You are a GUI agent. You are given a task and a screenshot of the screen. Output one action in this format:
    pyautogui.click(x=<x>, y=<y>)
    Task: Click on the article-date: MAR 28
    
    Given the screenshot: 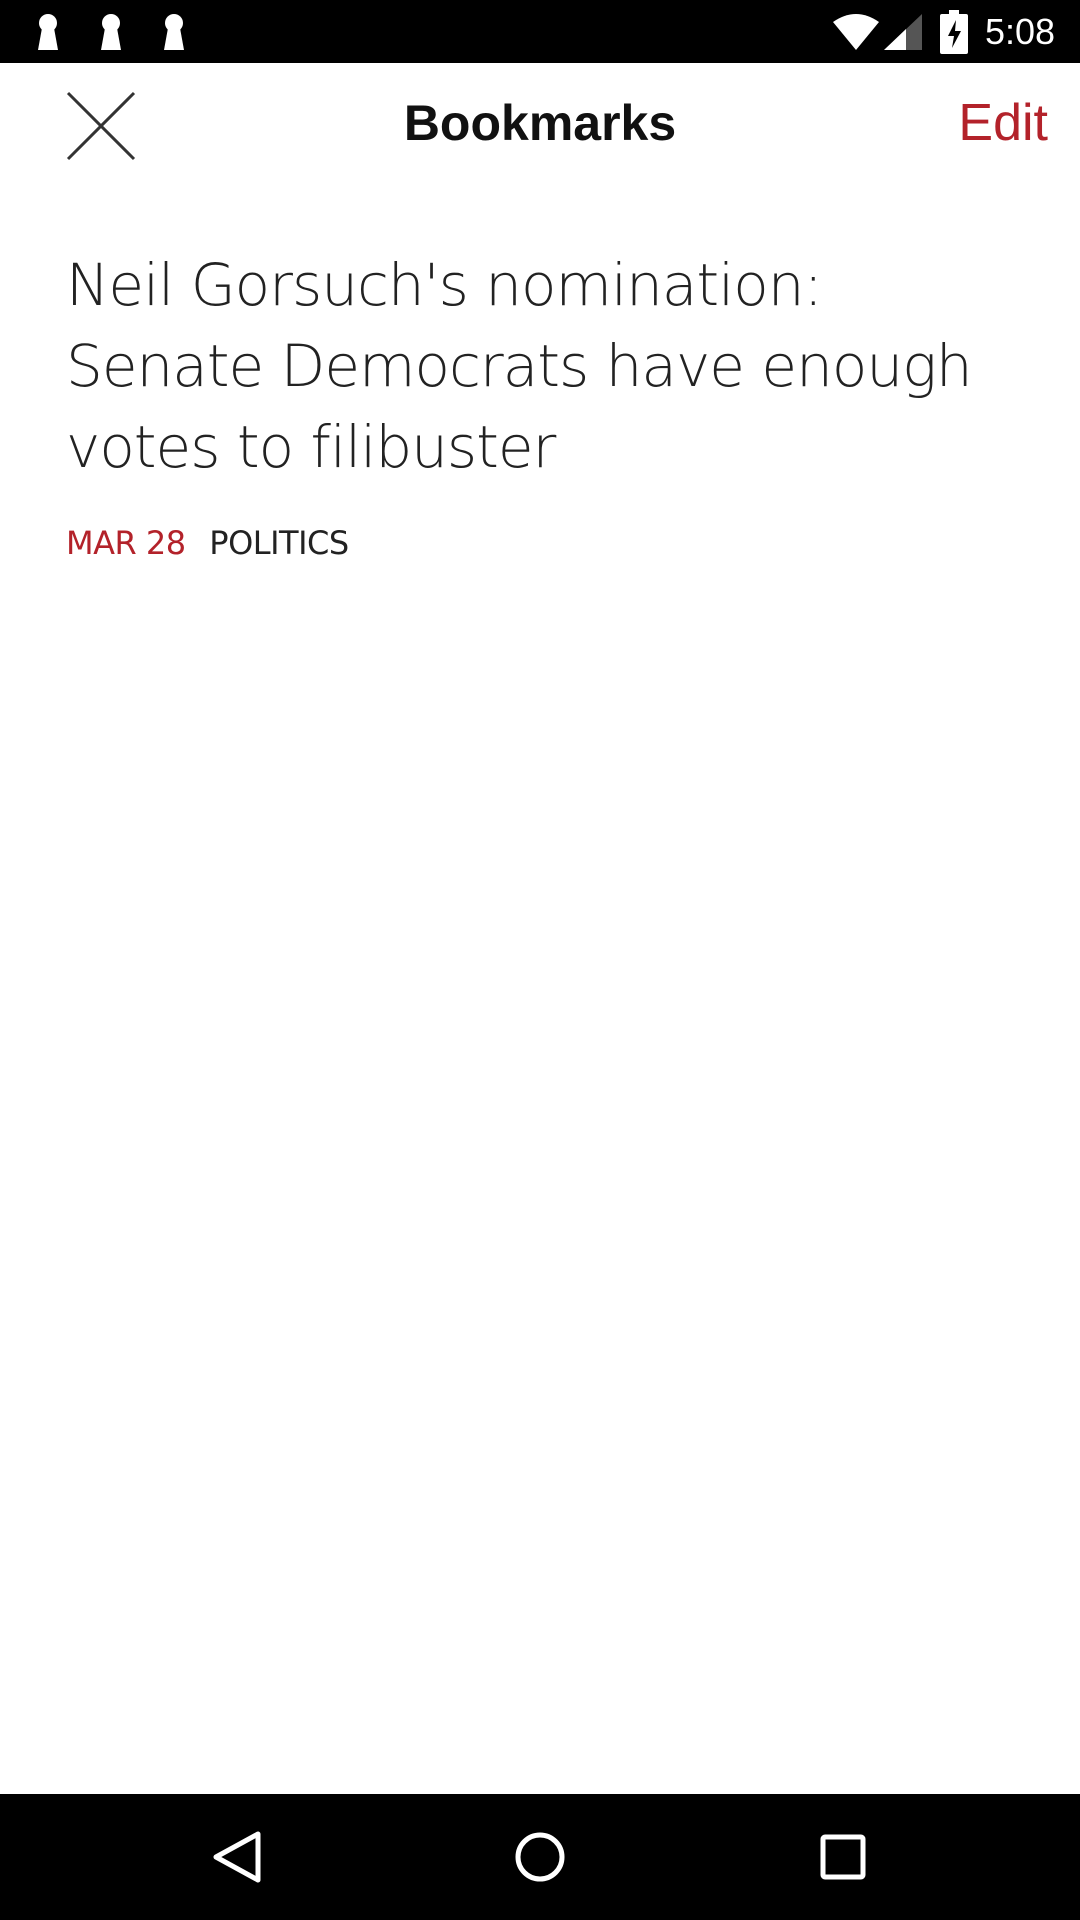 What is the action you would take?
    pyautogui.click(x=126, y=543)
    